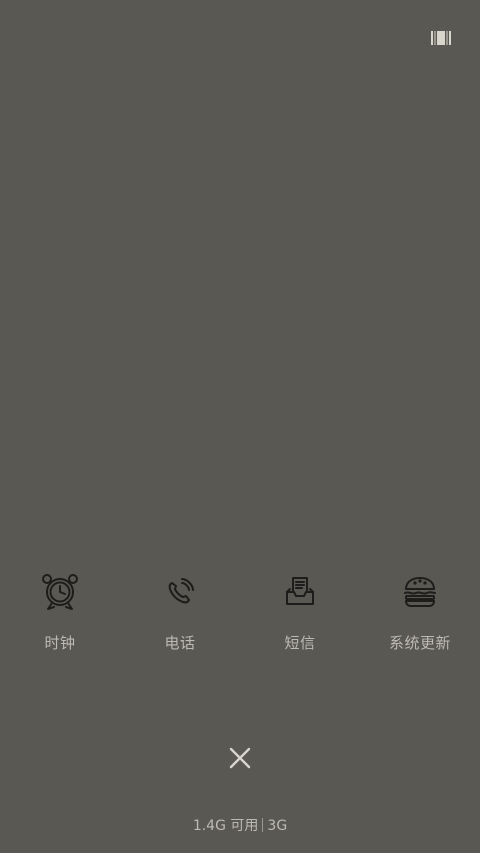  Describe the element at coordinates (300, 592) in the screenshot. I see `message-inbox-icon` at that location.